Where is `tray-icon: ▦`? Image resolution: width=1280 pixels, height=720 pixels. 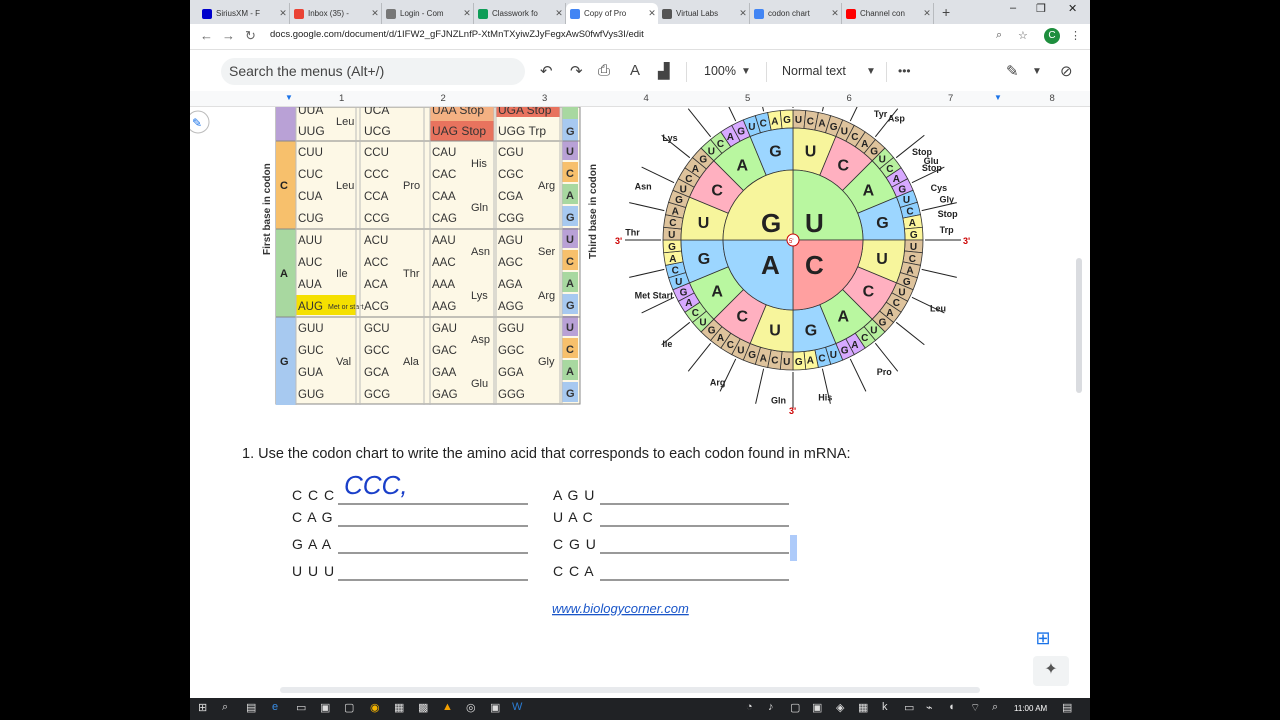
tray-icon: ▦ is located at coordinates (863, 707).